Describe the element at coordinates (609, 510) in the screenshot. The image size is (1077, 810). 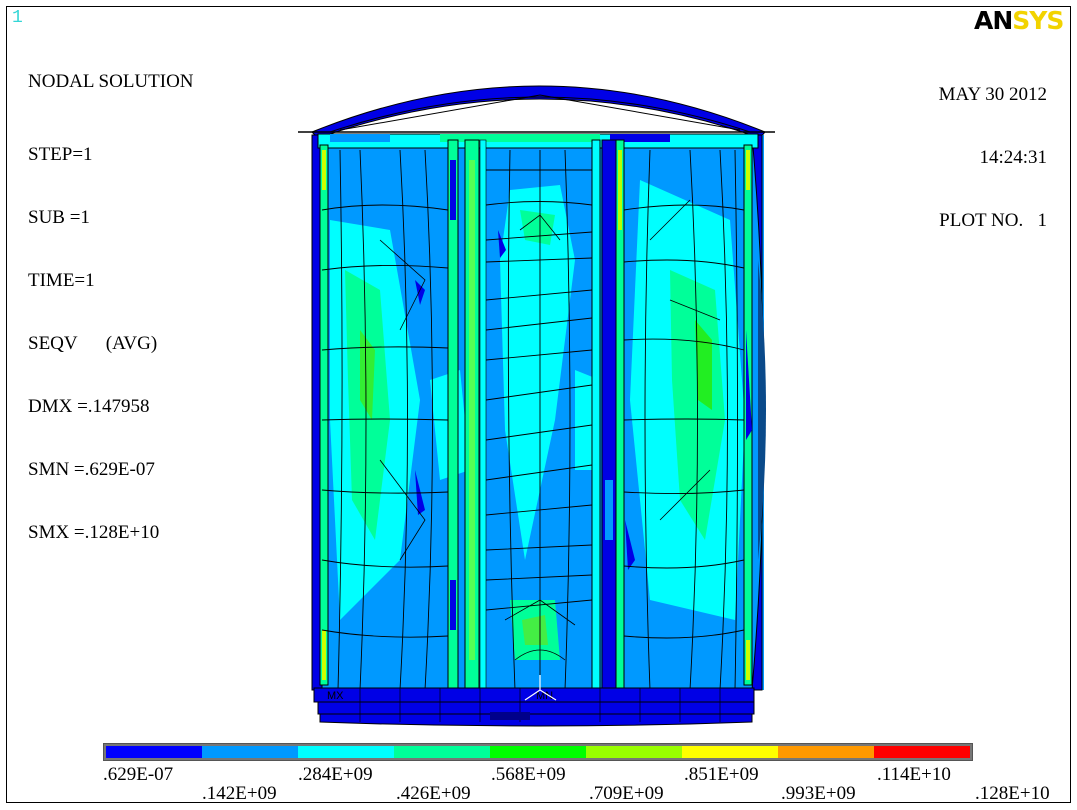
I see `stiffener-4-light` at that location.